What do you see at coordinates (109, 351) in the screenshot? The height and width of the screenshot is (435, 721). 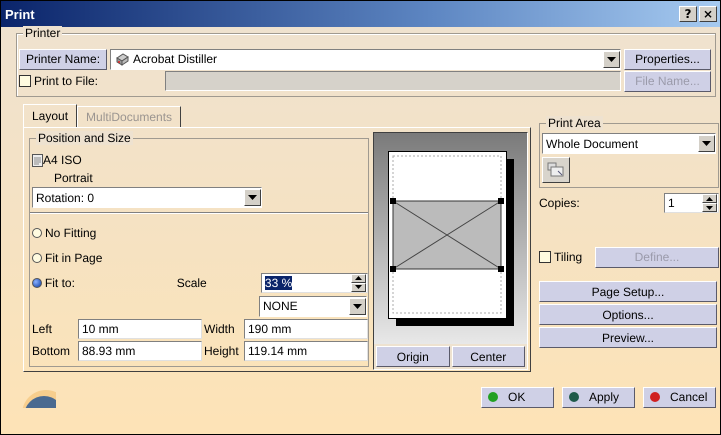 I see `field-value: 88.93 mm` at bounding box center [109, 351].